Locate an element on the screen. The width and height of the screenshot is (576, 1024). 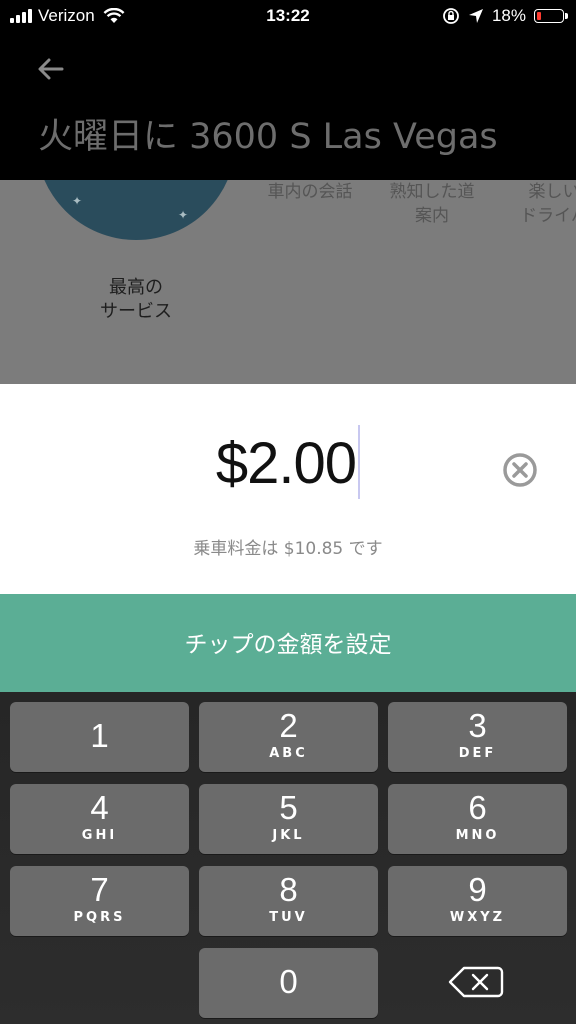
key-letters: WXYZ is located at coordinates (477, 917).